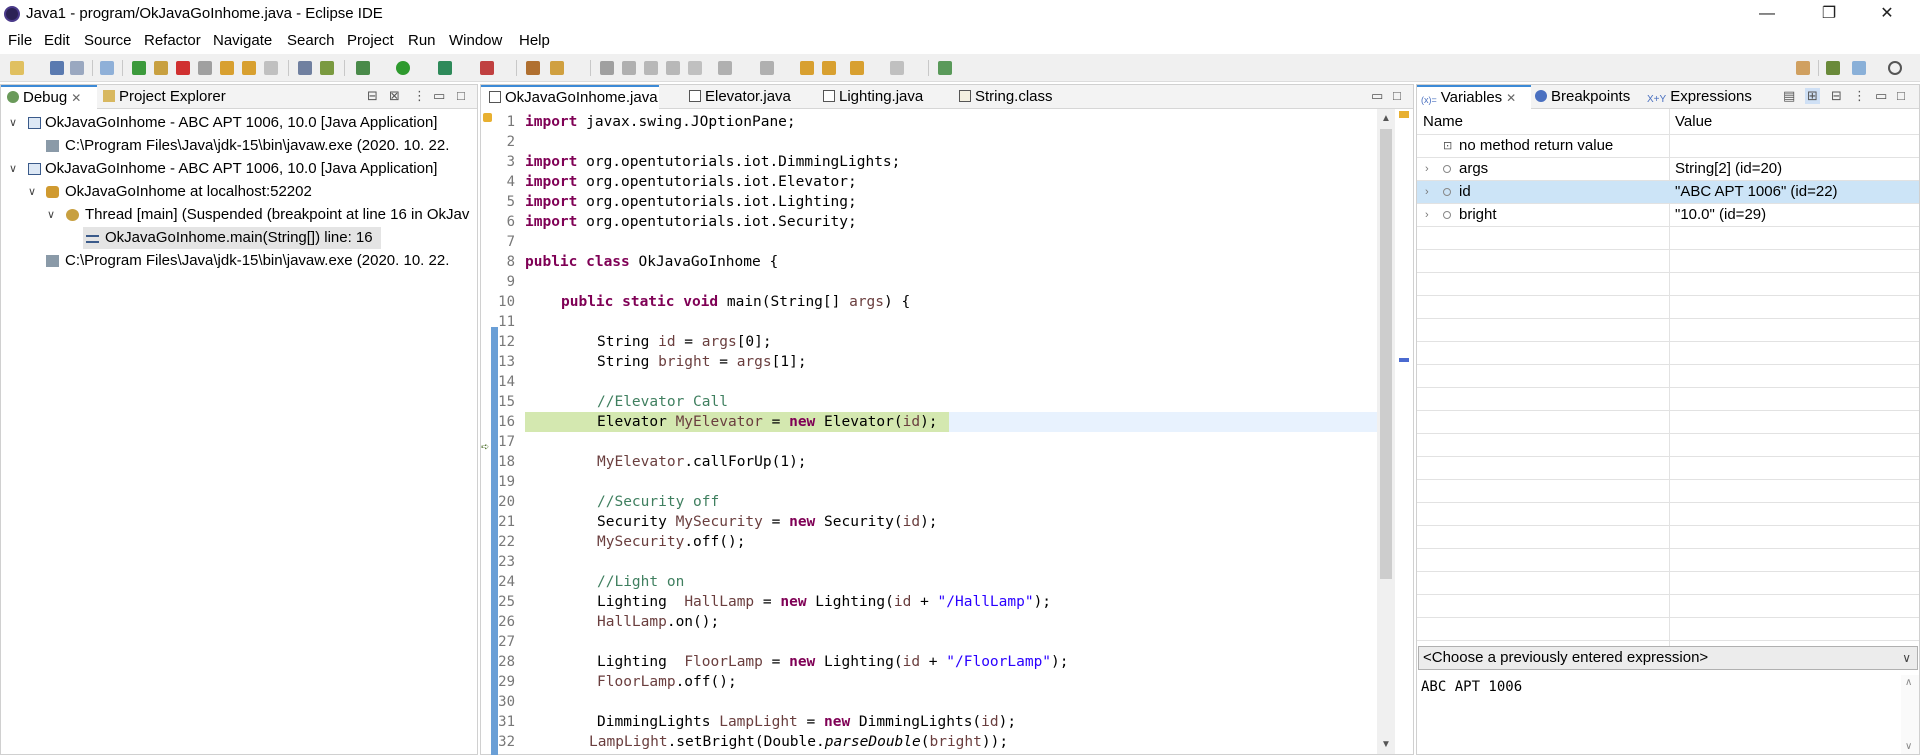 The image size is (1920, 755). I want to click on scroll-down-icon: ▼, so click(1386, 744).